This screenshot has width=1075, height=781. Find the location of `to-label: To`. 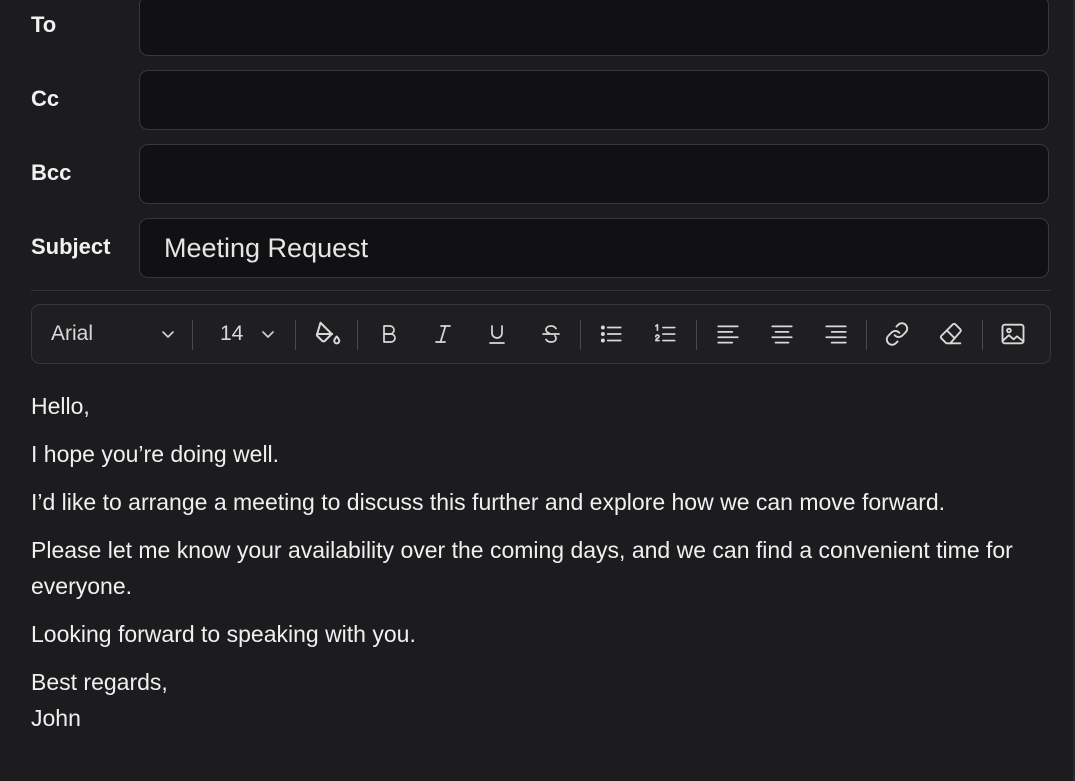

to-label: To is located at coordinates (44, 24).